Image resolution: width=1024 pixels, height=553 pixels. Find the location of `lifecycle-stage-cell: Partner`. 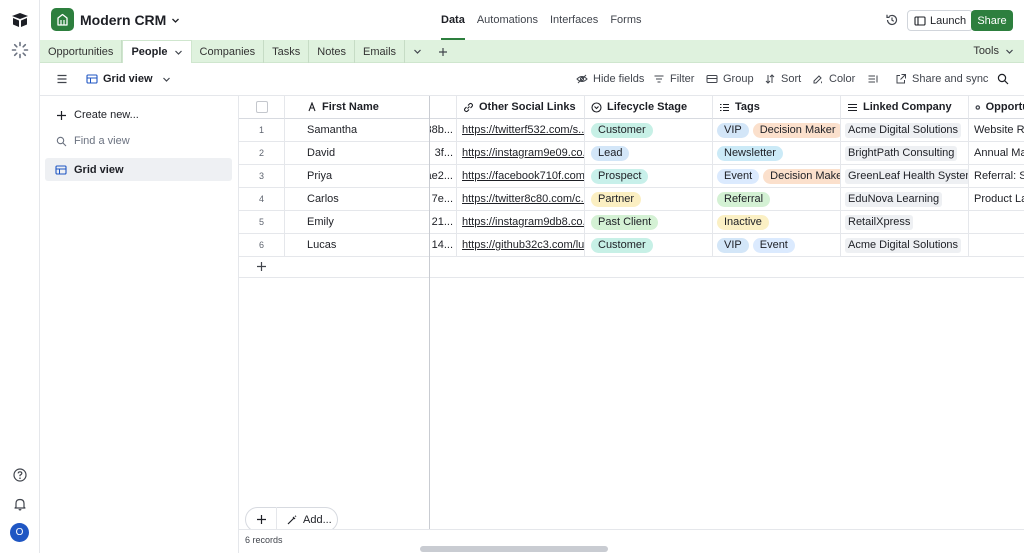

lifecycle-stage-cell: Partner is located at coordinates (649, 199).